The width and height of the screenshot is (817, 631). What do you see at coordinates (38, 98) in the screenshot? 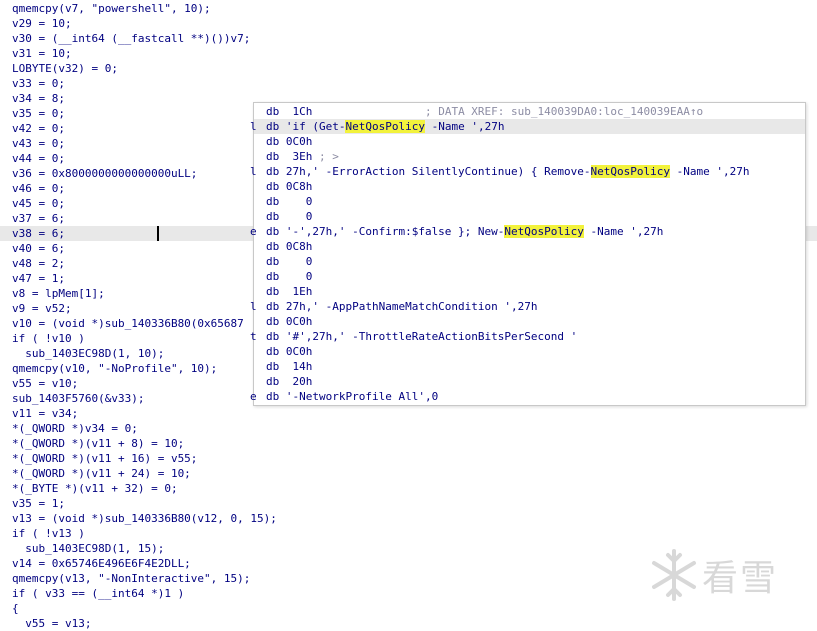
I see `code-line: v34 = 8;` at bounding box center [38, 98].